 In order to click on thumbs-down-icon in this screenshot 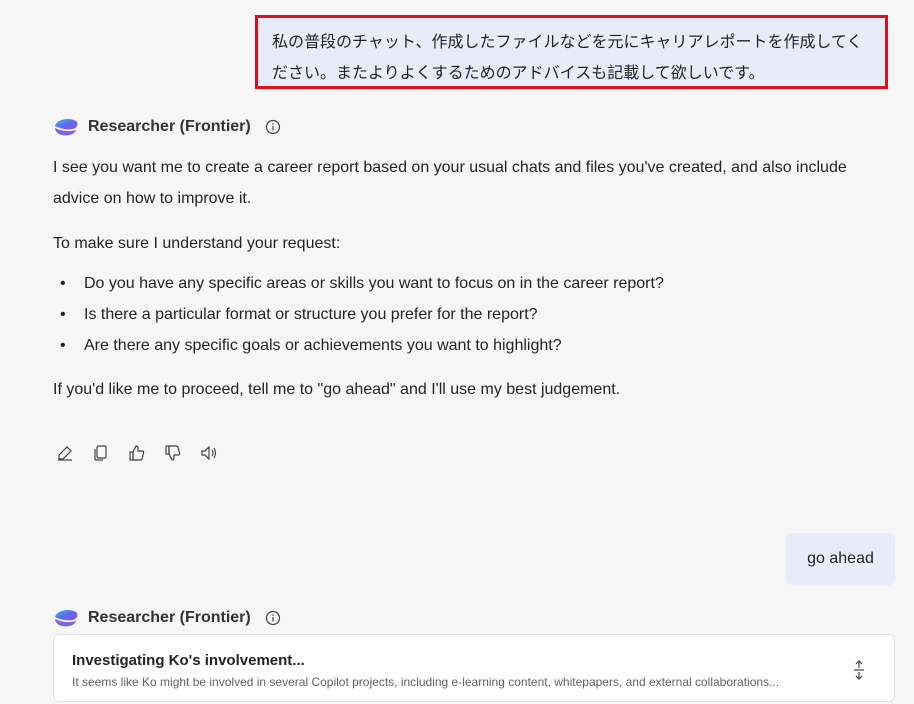, I will do `click(173, 453)`.